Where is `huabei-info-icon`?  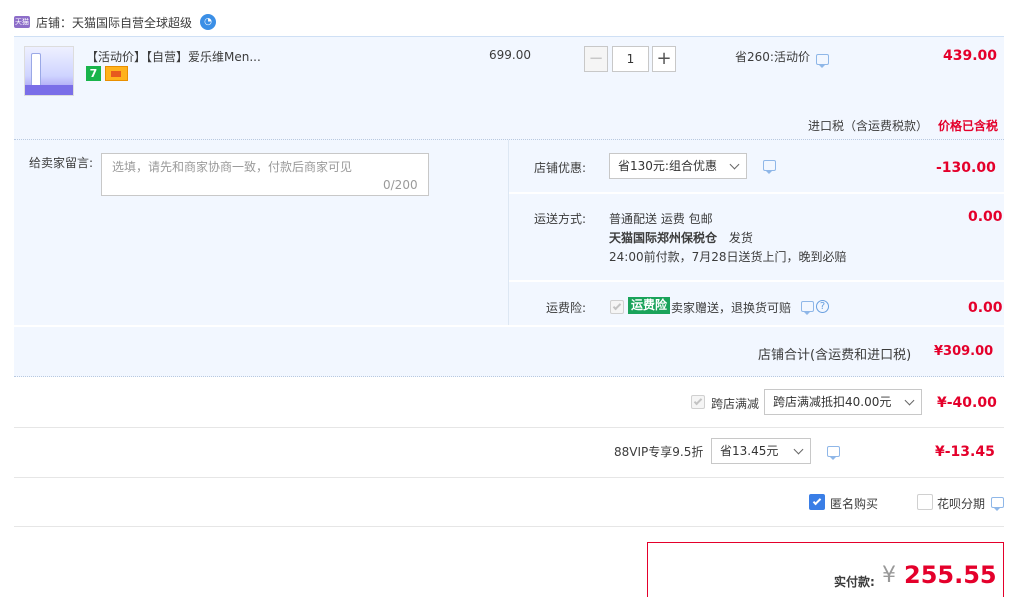 huabei-info-icon is located at coordinates (997, 504).